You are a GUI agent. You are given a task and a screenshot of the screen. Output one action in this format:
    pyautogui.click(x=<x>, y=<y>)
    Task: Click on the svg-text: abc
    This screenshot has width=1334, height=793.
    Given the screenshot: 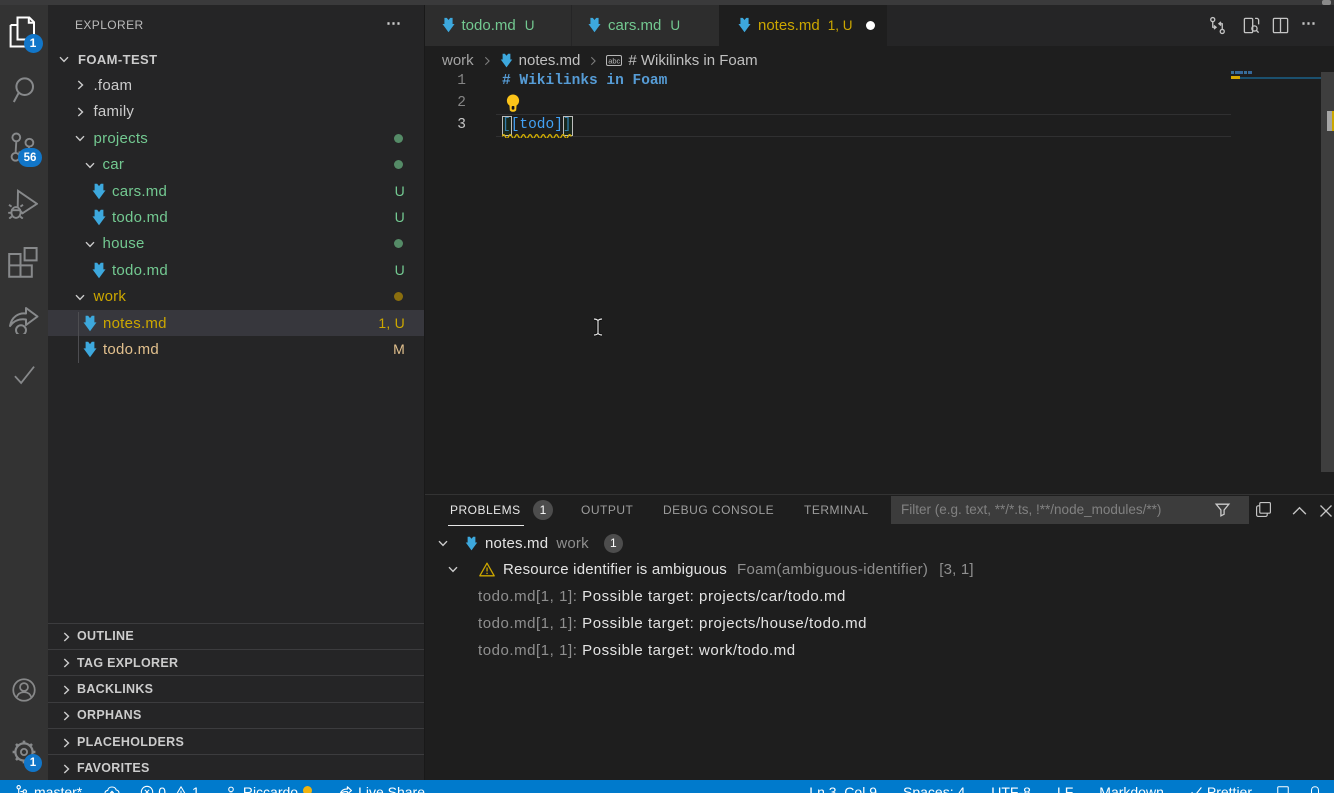 What is the action you would take?
    pyautogui.click(x=615, y=61)
    